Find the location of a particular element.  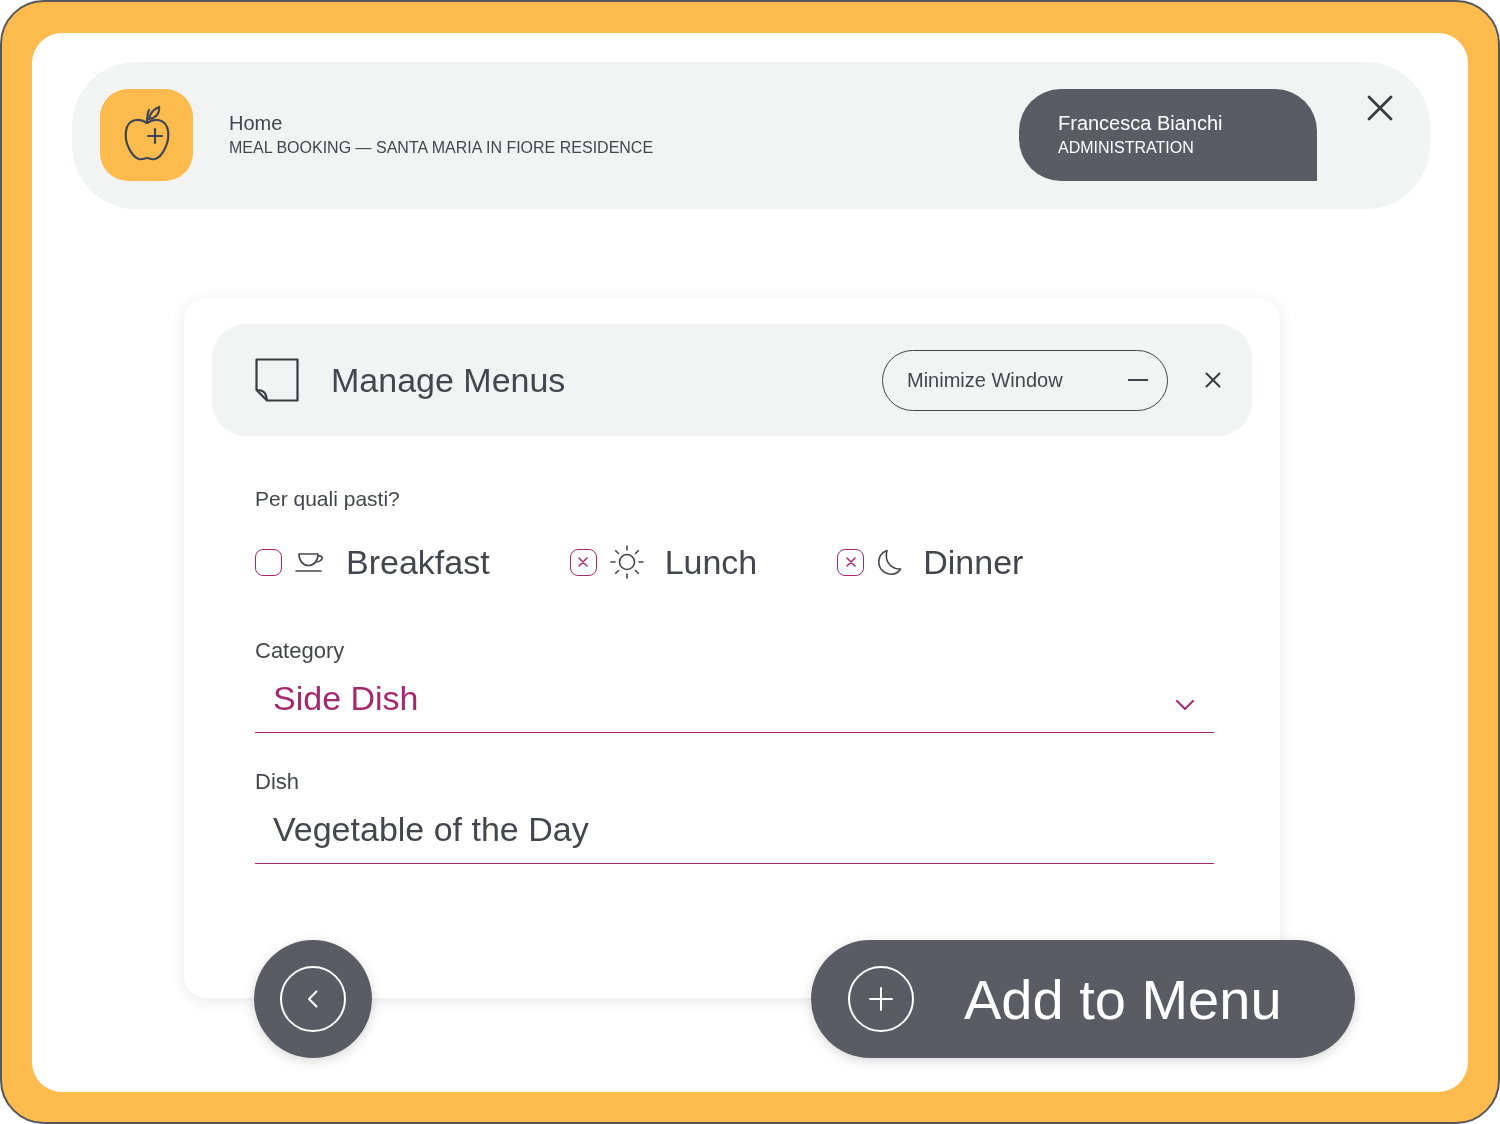

moon-icon is located at coordinates (890, 562).